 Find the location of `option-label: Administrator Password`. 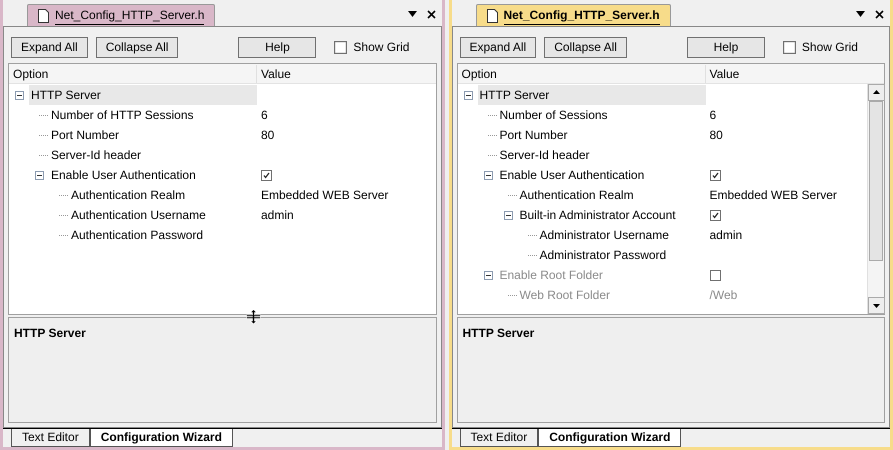

option-label: Administrator Password is located at coordinates (603, 255).